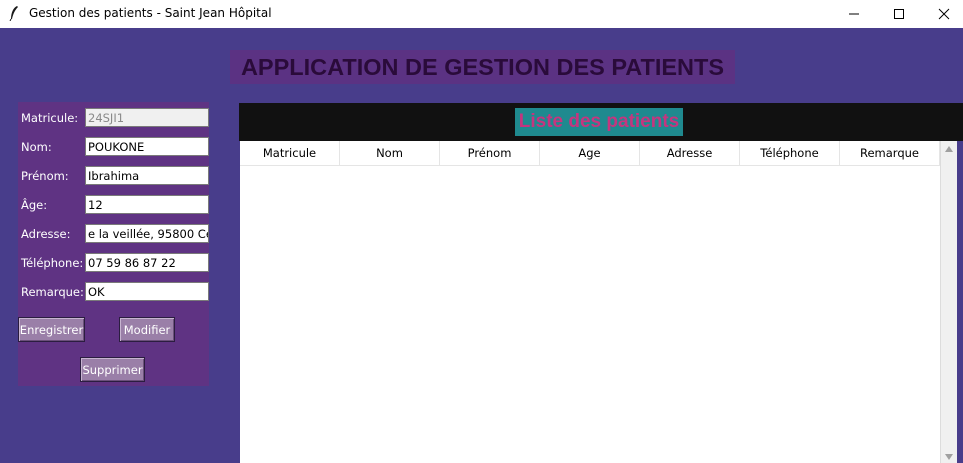 This screenshot has height=463, width=963. What do you see at coordinates (960, 302) in the screenshot?
I see `panel-right-edge` at bounding box center [960, 302].